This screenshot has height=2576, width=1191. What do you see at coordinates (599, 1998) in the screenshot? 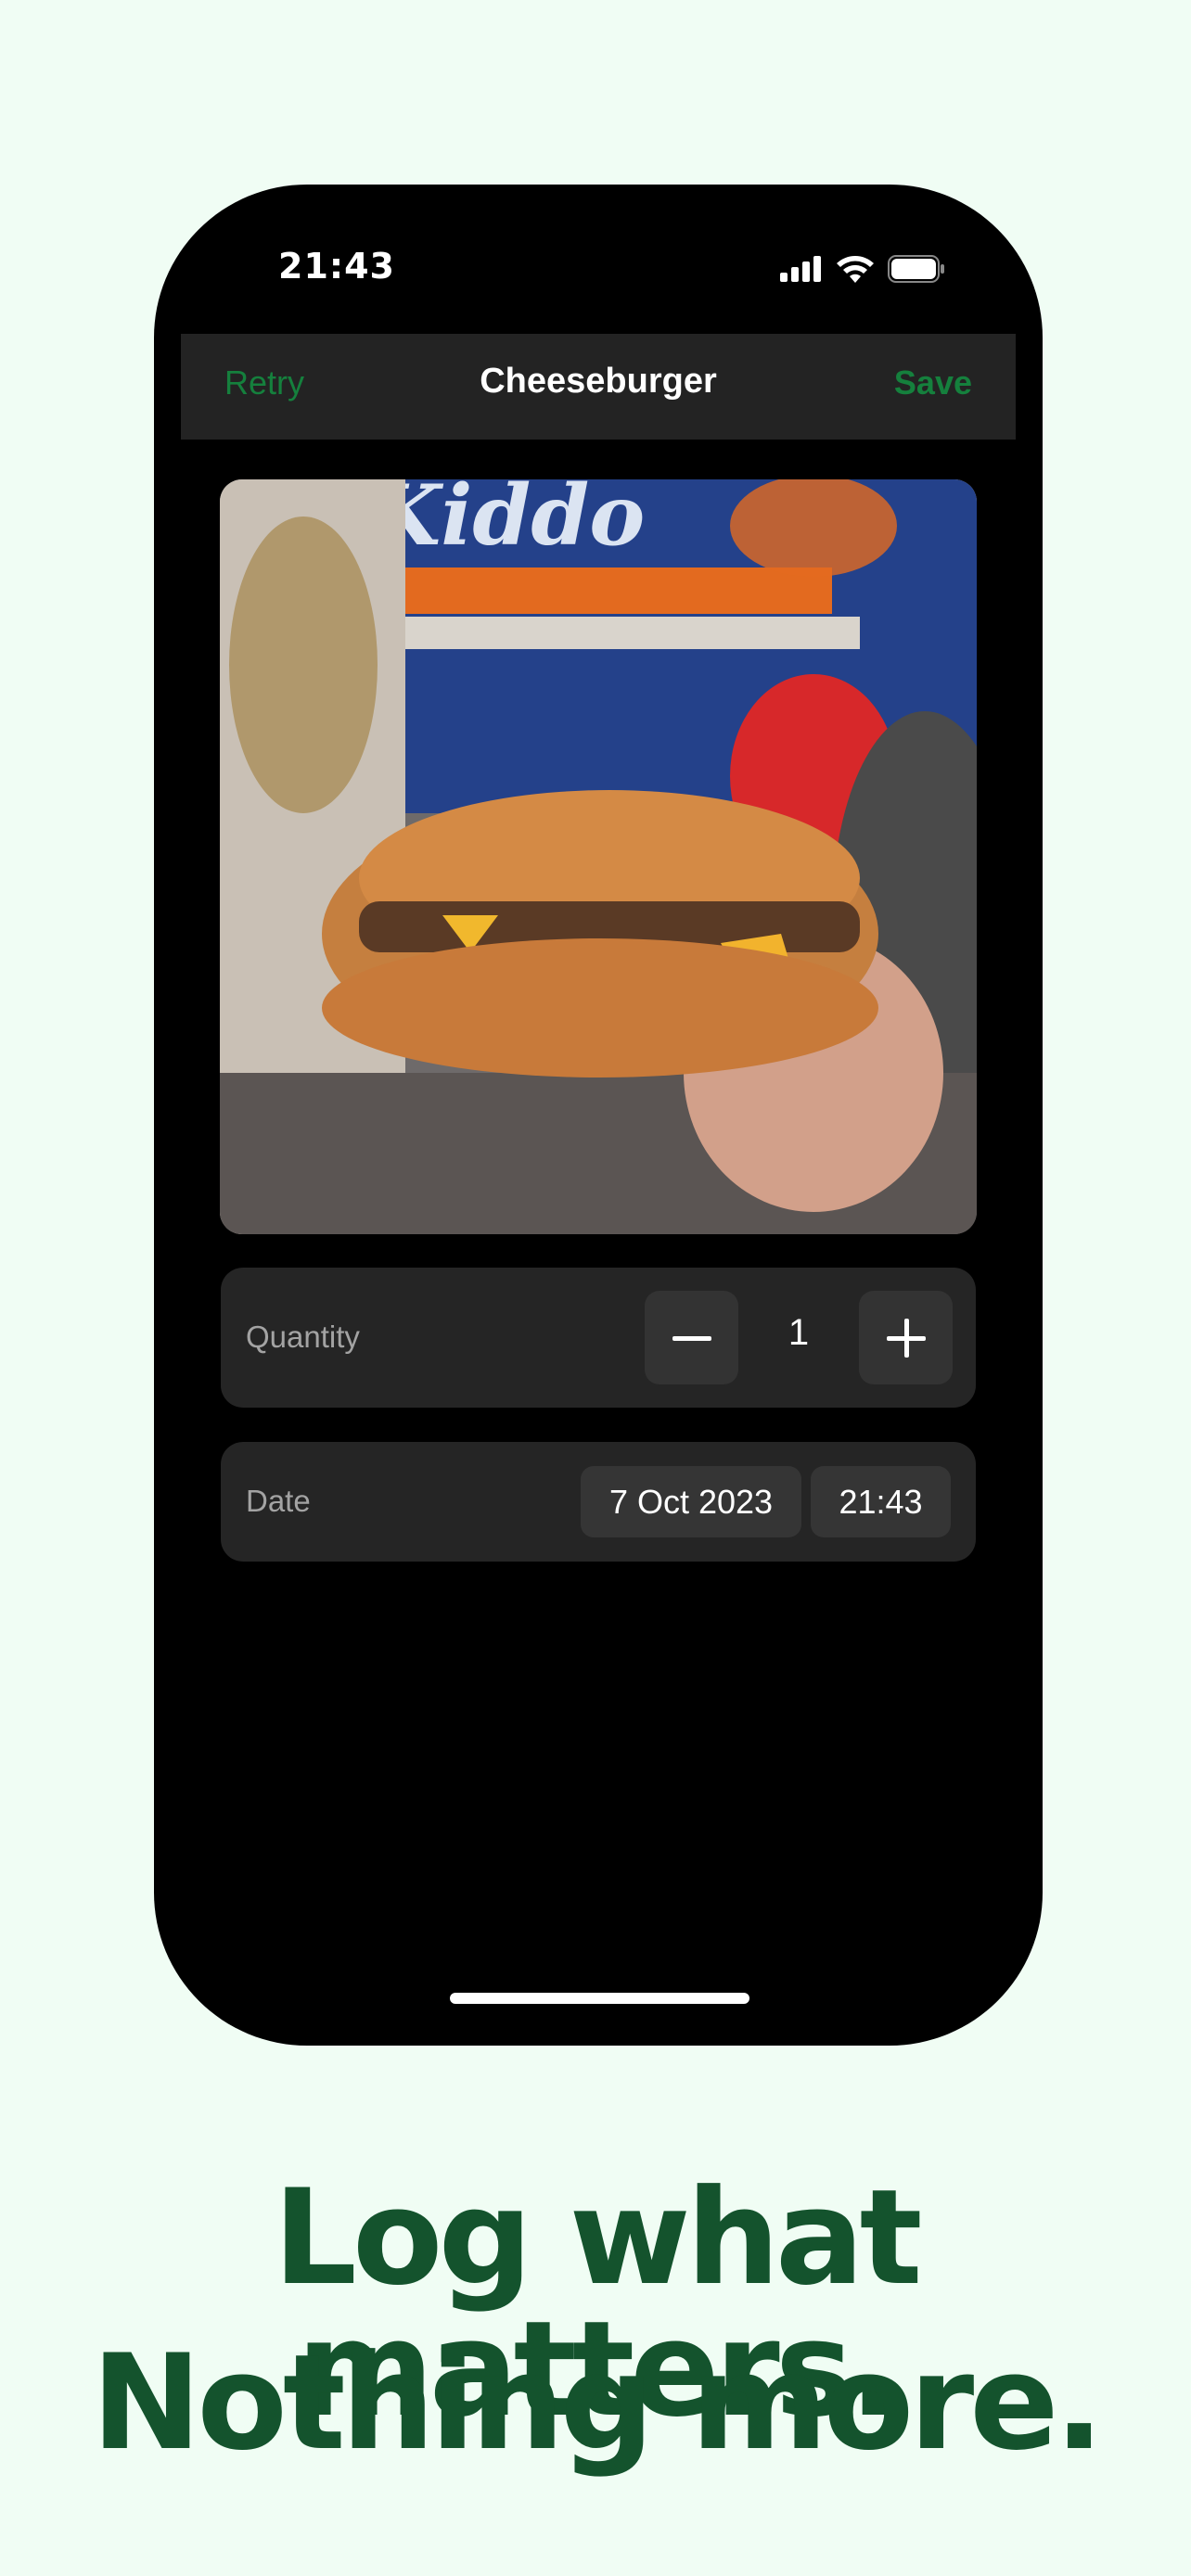
I see `home-indicator` at bounding box center [599, 1998].